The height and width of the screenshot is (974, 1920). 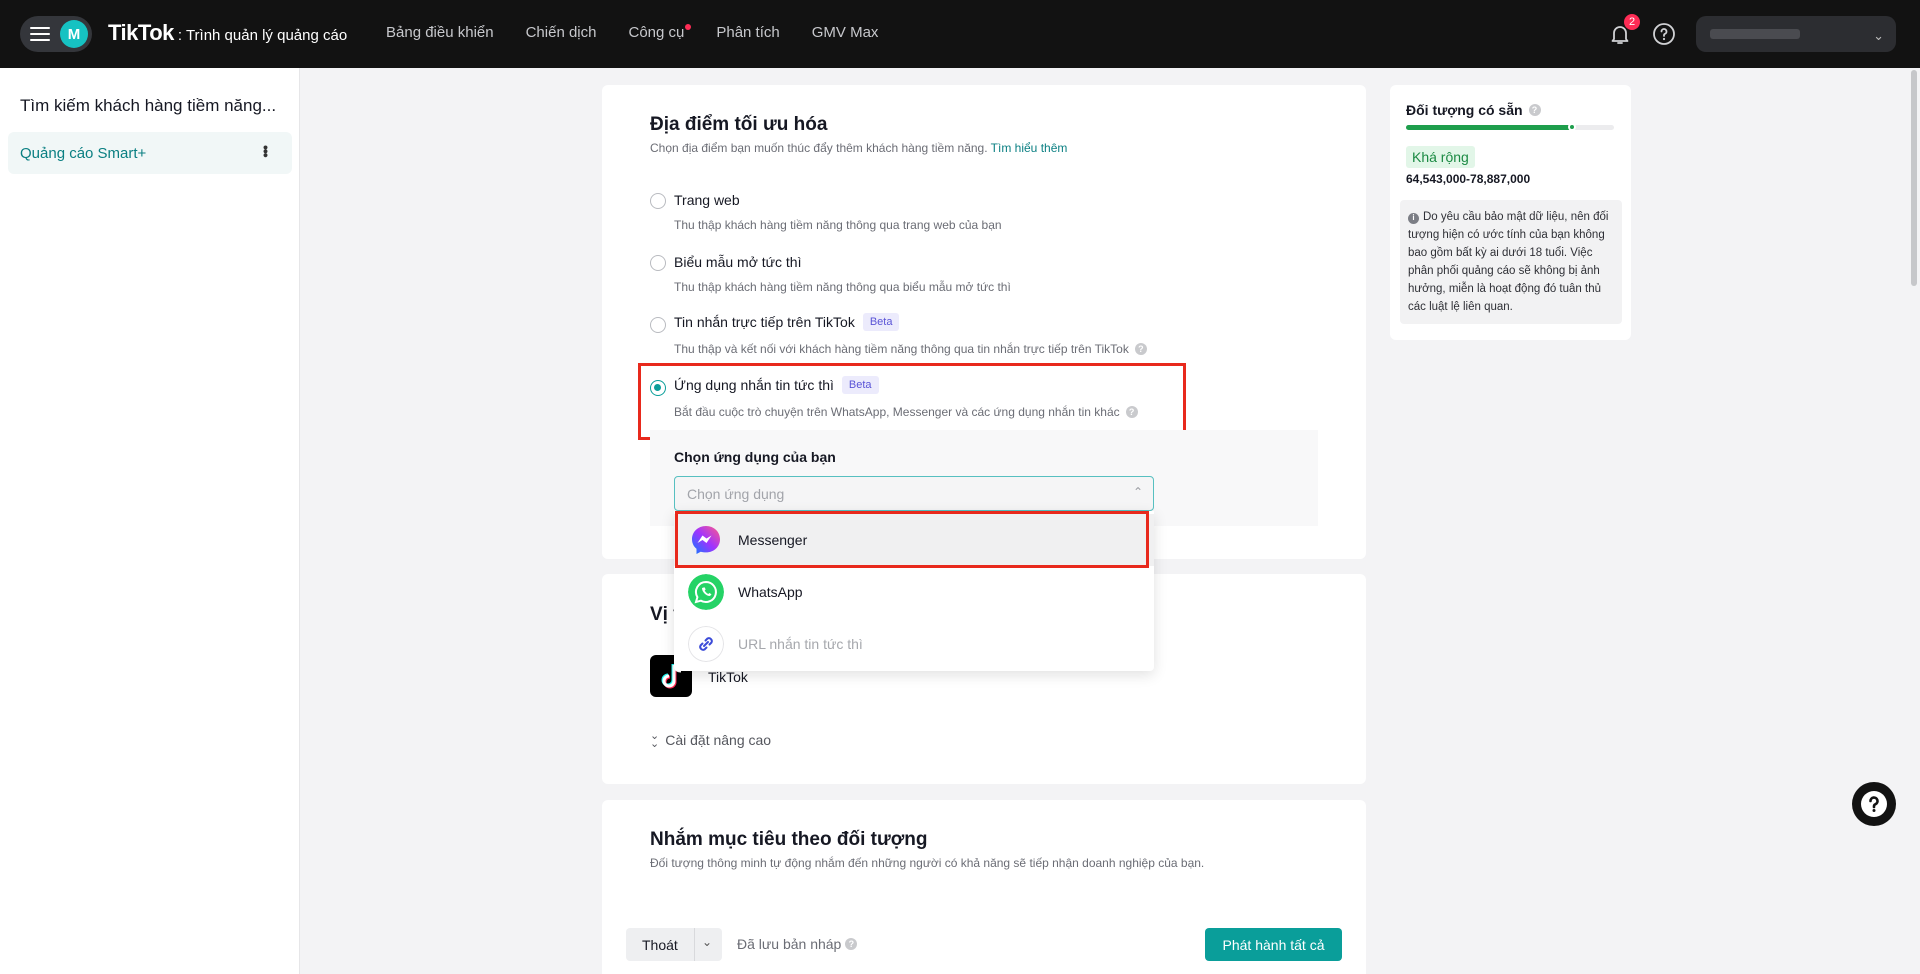 I want to click on divider, so click(x=694, y=944).